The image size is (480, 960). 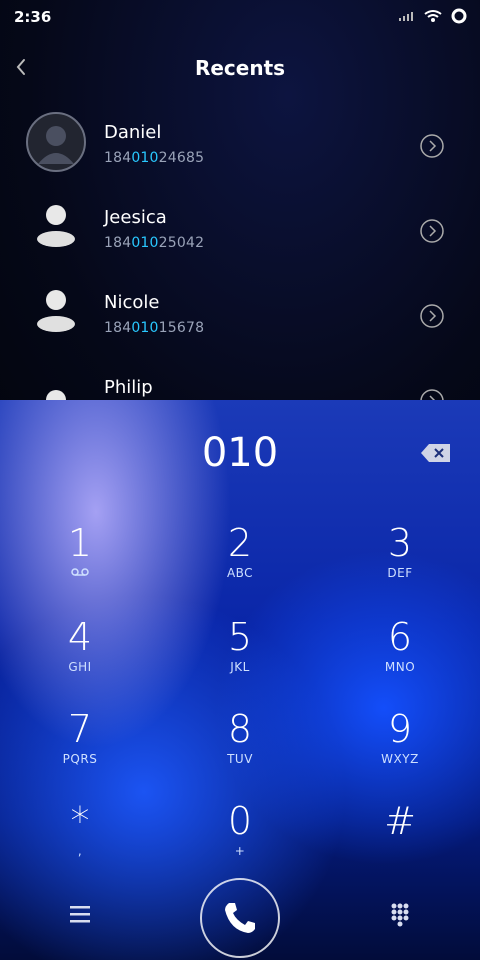 What do you see at coordinates (154, 158) in the screenshot?
I see `contact-number: 18401024685` at bounding box center [154, 158].